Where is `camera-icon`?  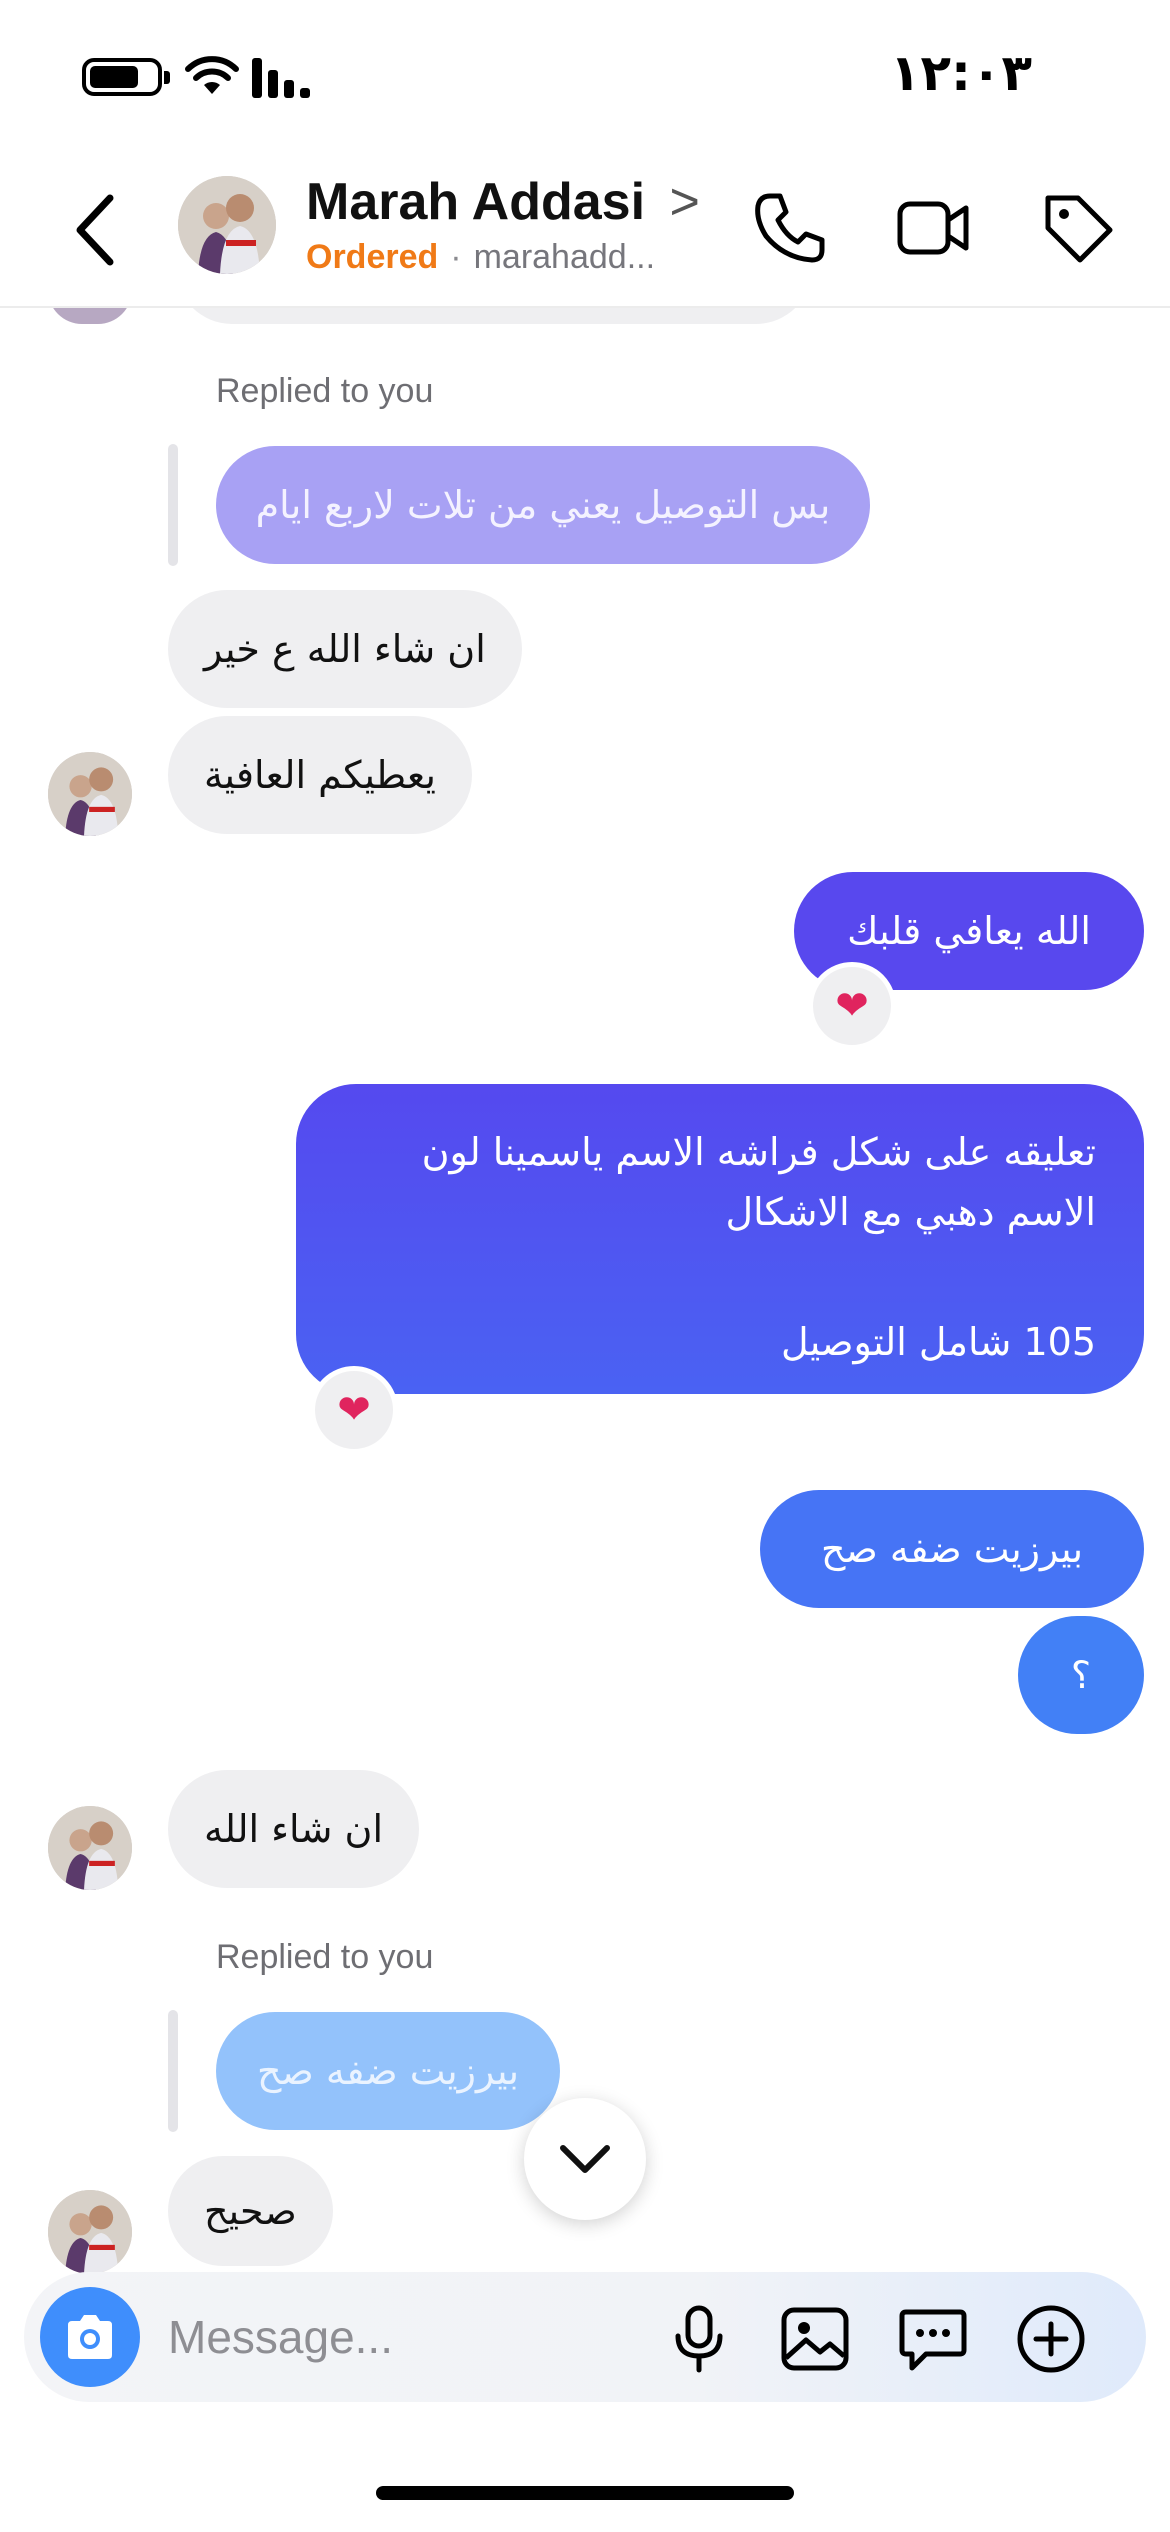
camera-icon is located at coordinates (90, 2337).